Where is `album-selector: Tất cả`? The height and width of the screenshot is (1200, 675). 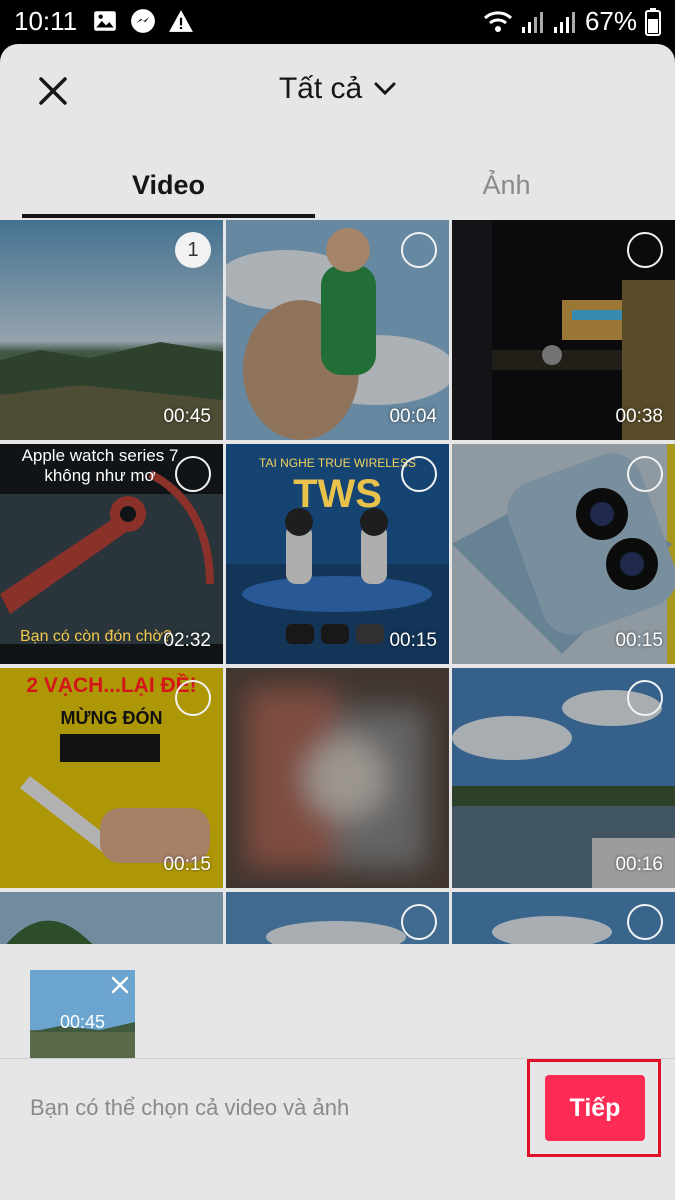 album-selector: Tất cả is located at coordinates (337, 89).